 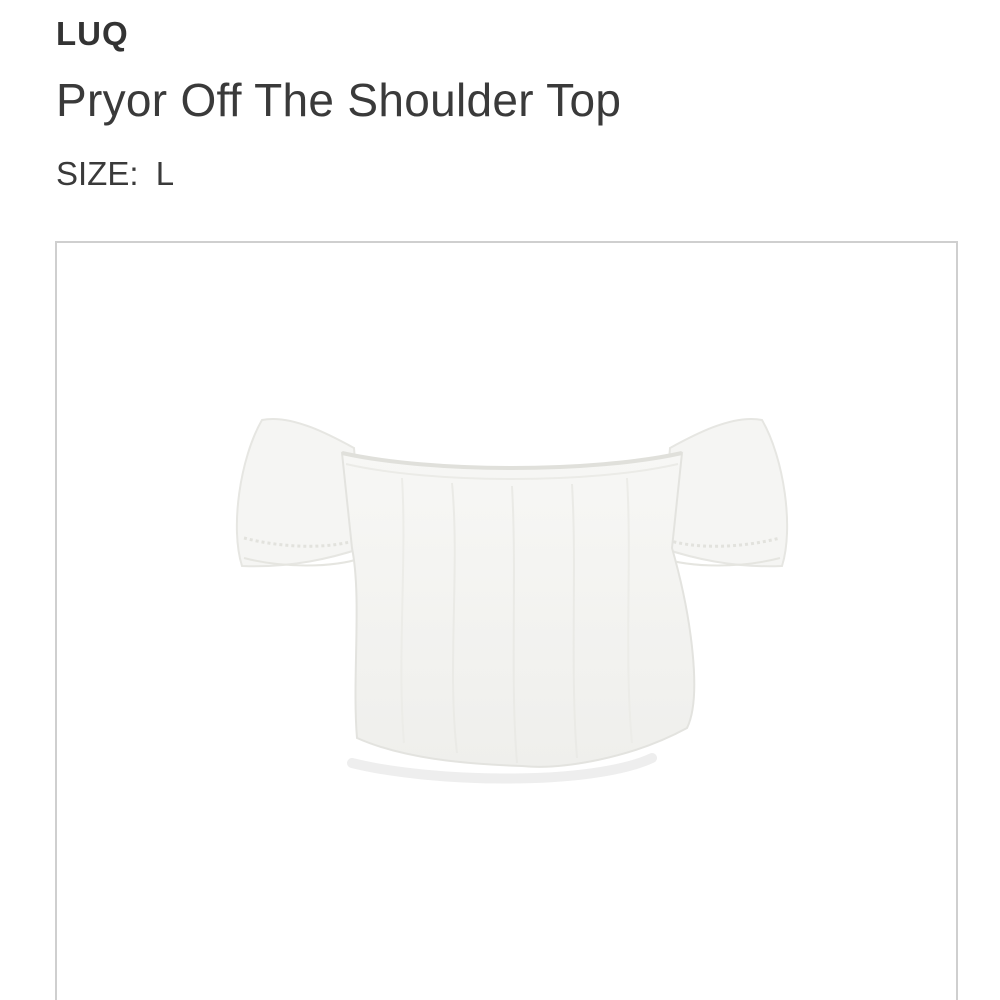 I want to click on brand-name: LUQ, so click(x=92, y=33).